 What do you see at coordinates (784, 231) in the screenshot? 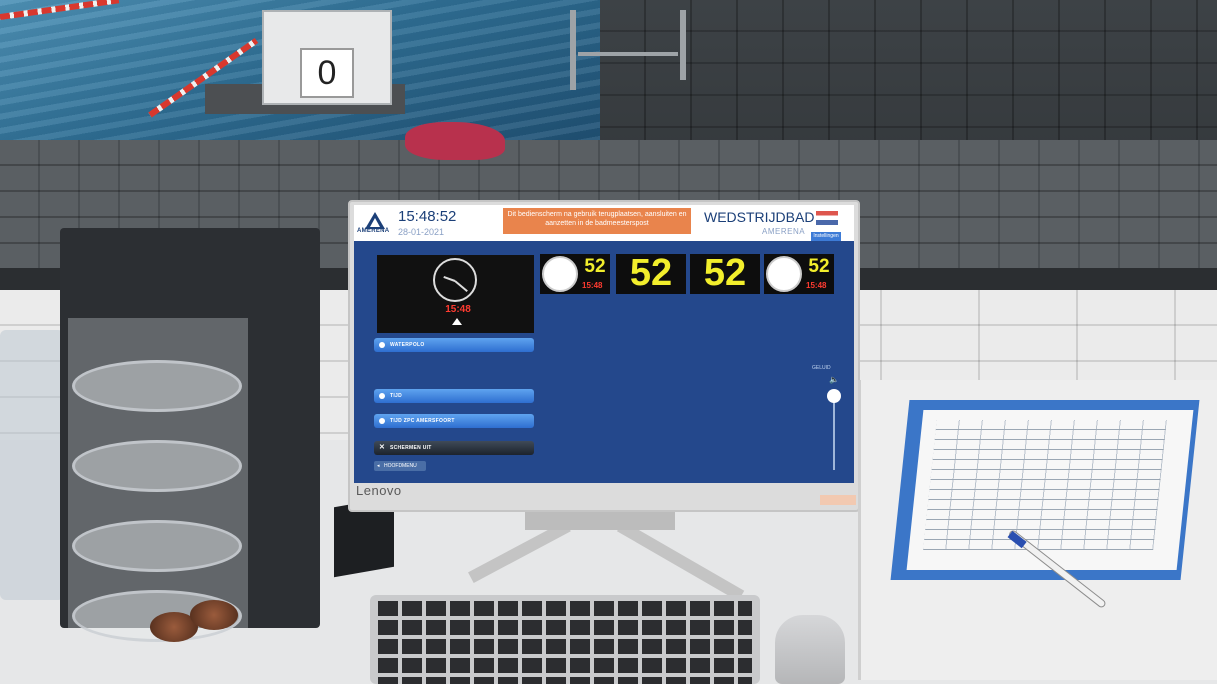
I see `venue-subtitle: AMERENA` at bounding box center [784, 231].